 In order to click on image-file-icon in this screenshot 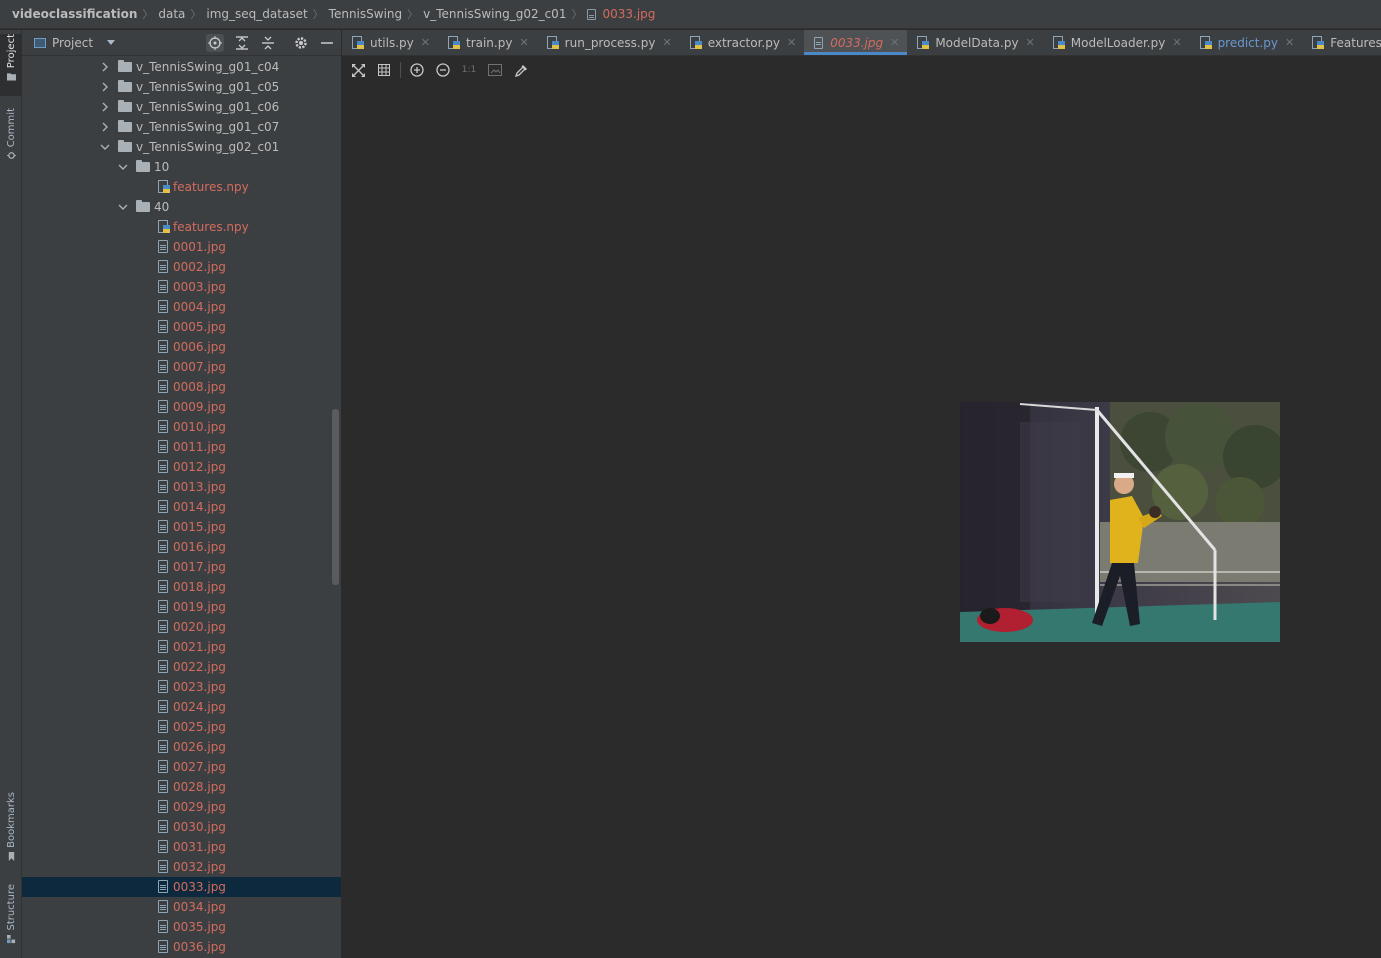, I will do `click(163, 426)`.